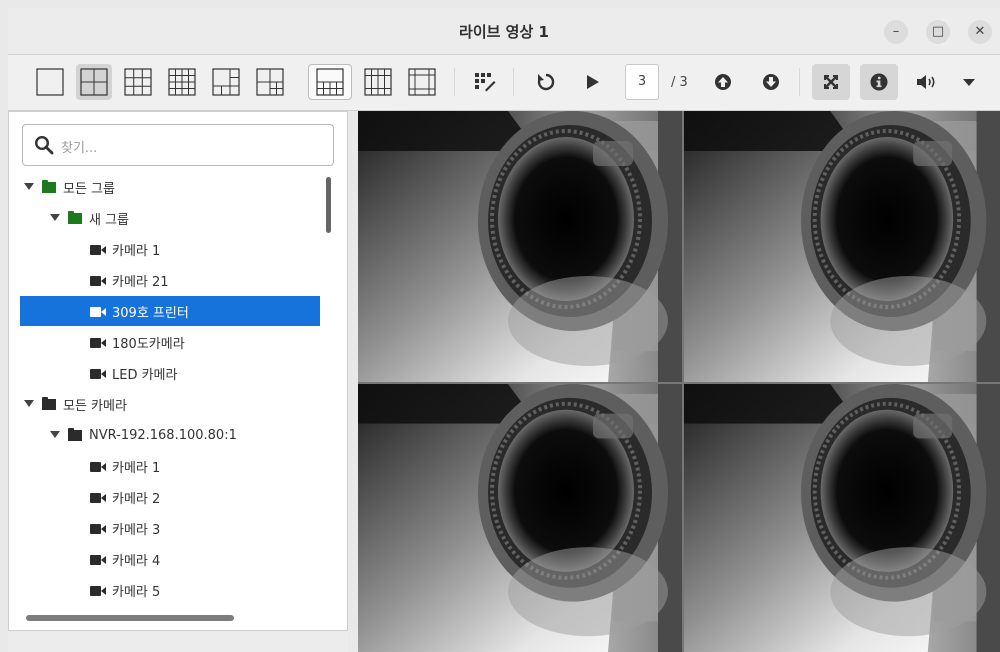 Image resolution: width=1000 pixels, height=652 pixels. I want to click on tree-item-label: LED 카메라, so click(145, 375).